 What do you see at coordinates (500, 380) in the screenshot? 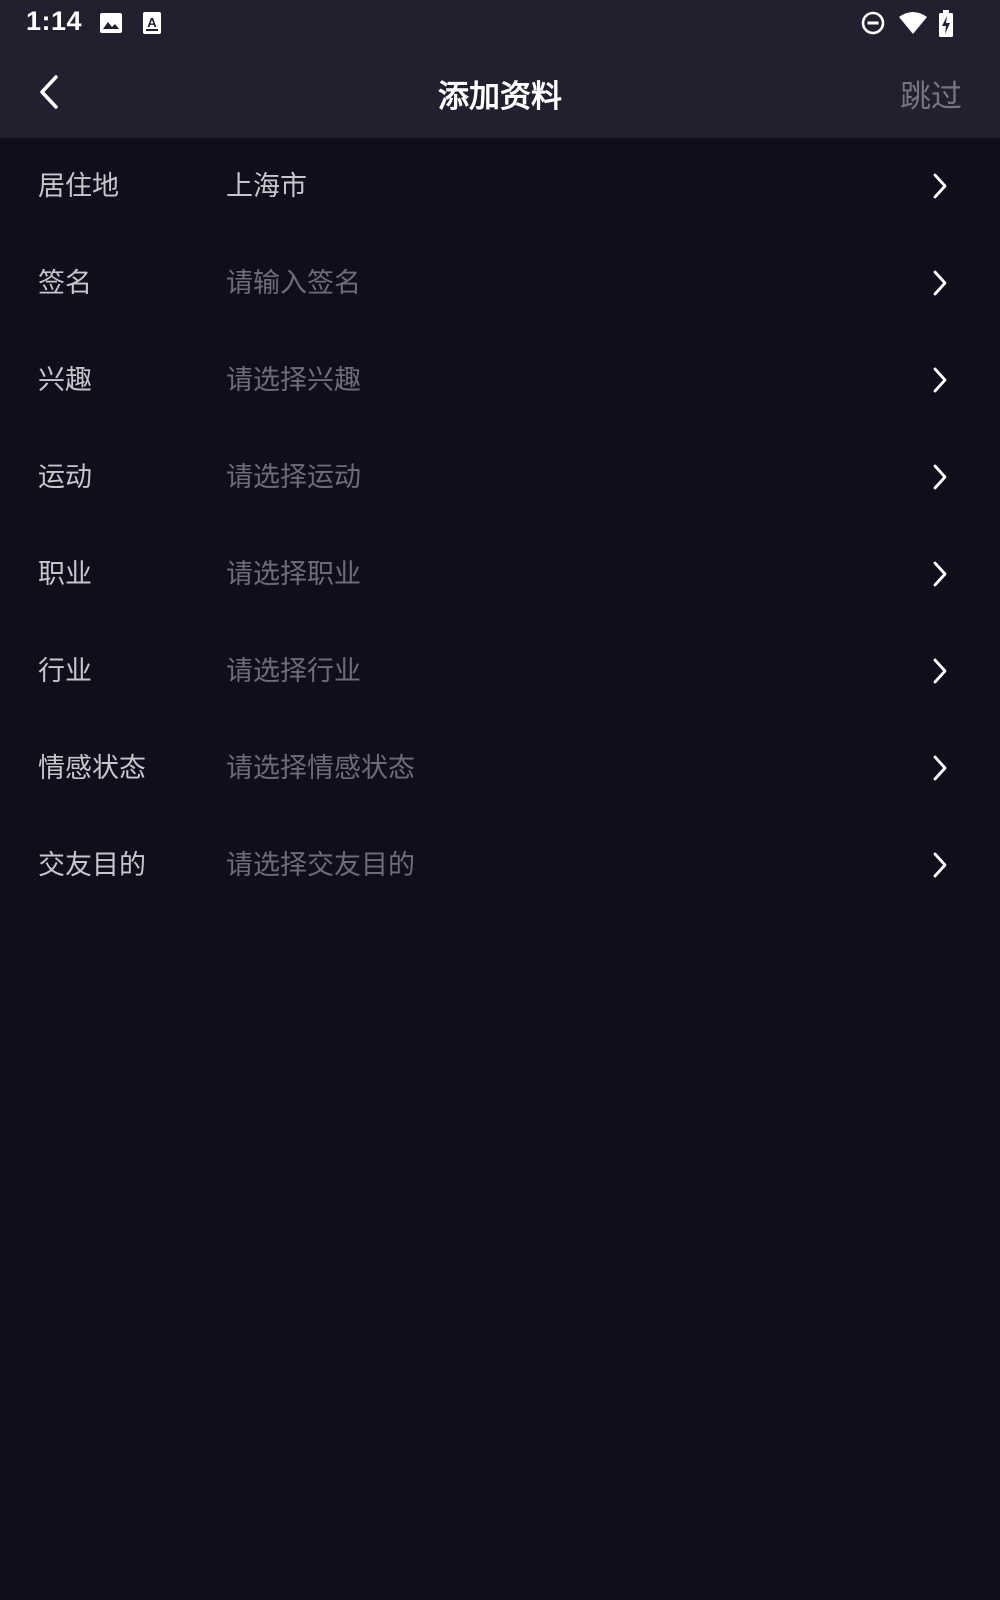
I see `field-row-interests: 兴趣 请选择兴趣` at bounding box center [500, 380].